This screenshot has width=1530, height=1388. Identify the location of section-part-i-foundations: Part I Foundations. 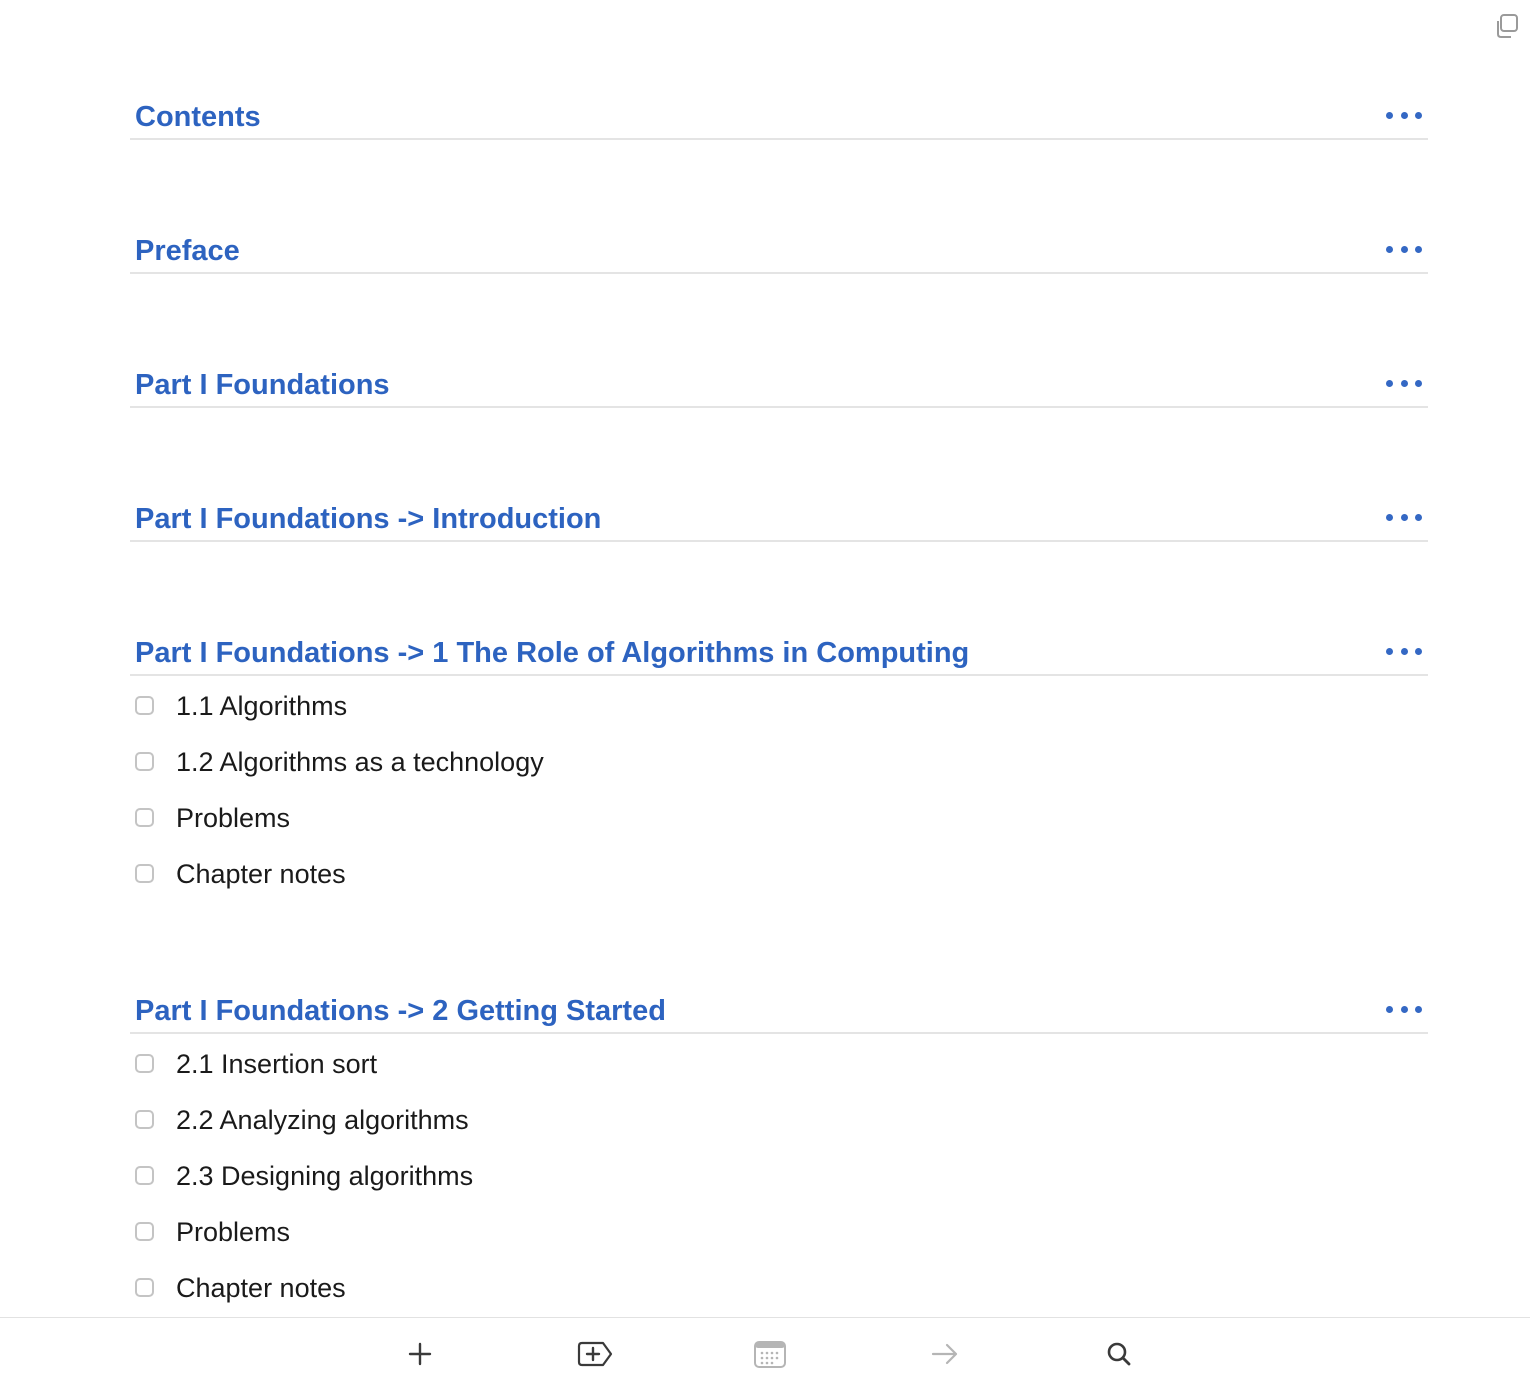
(779, 378).